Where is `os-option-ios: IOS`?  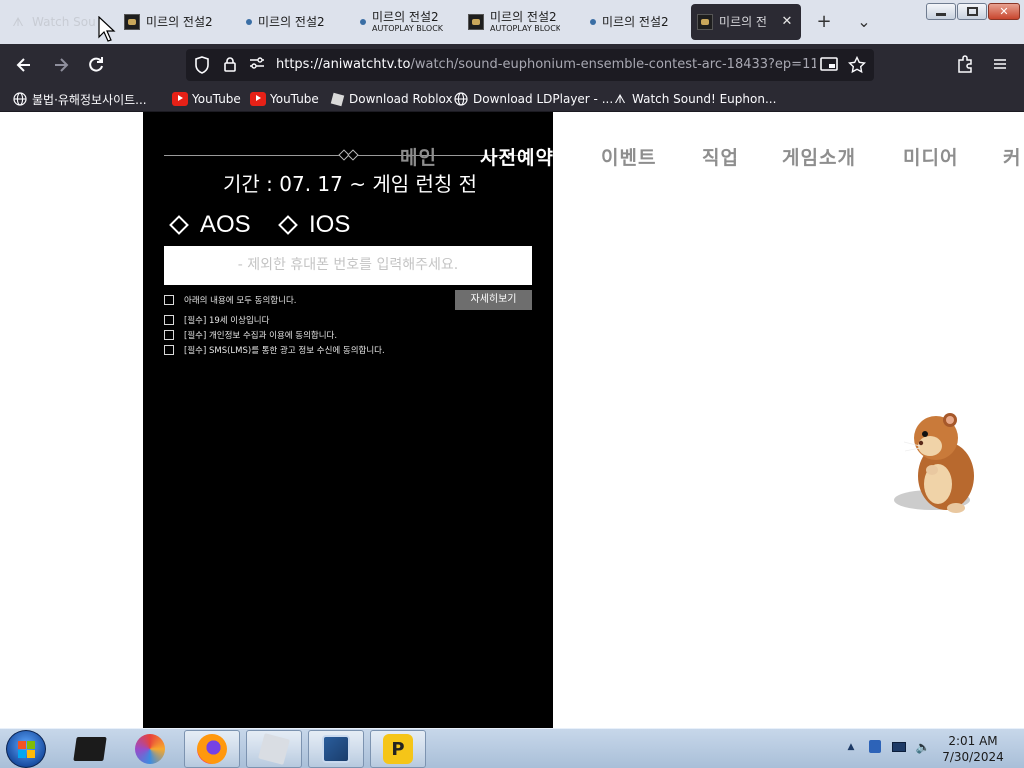 os-option-ios: IOS is located at coordinates (314, 225).